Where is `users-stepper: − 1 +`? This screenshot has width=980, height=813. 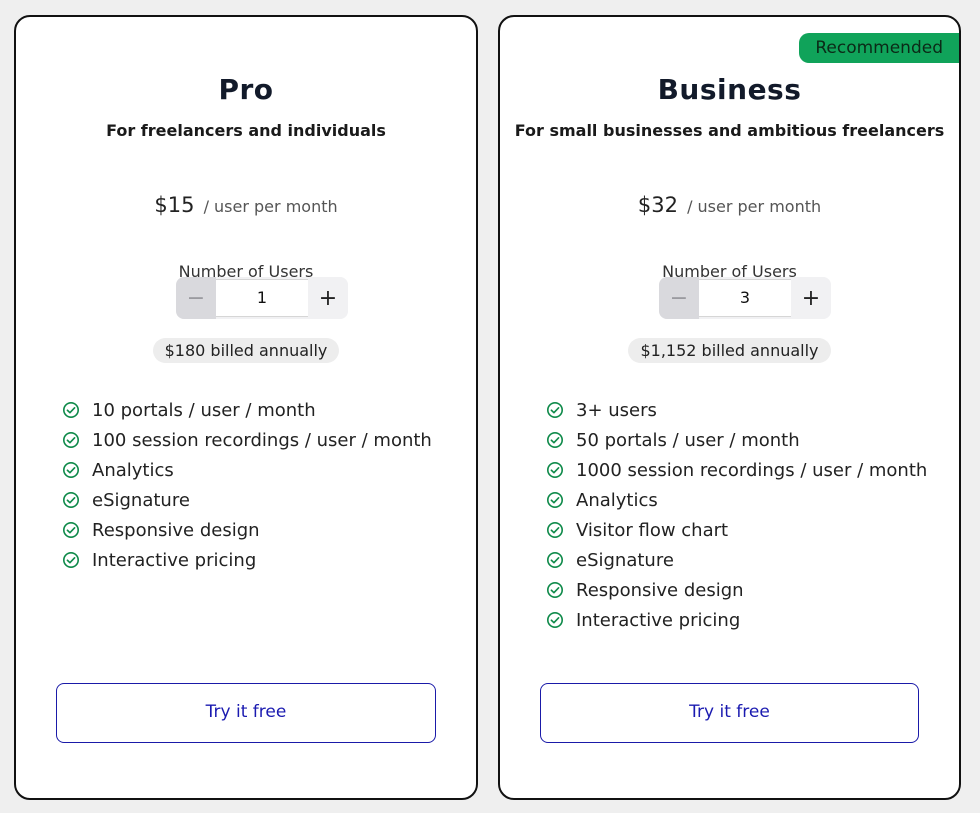 users-stepper: − 1 + is located at coordinates (262, 298).